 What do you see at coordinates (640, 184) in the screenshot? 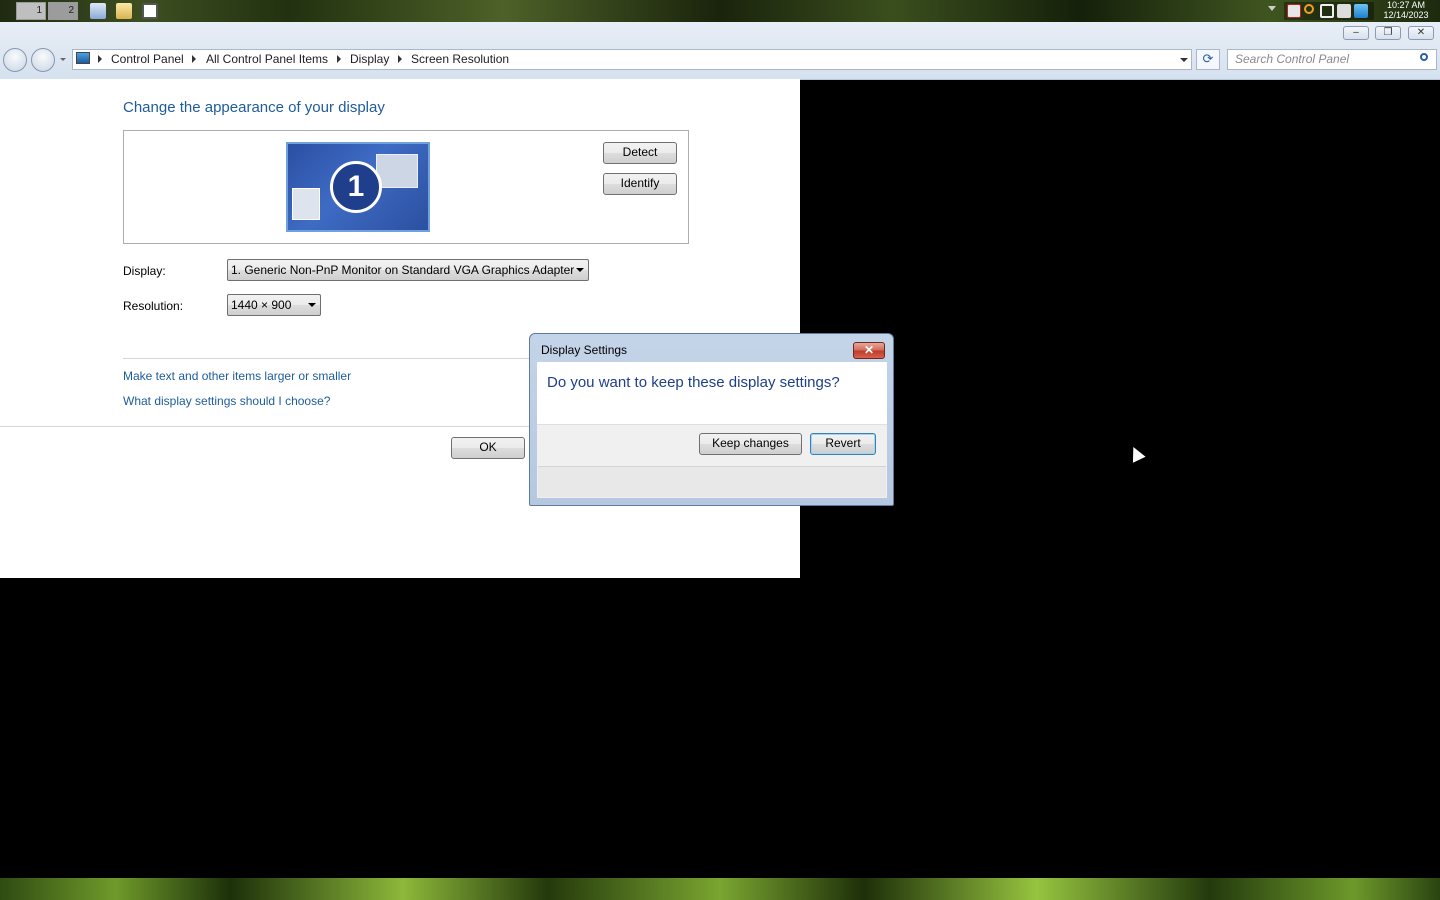
I see `identify-button: Identify` at bounding box center [640, 184].